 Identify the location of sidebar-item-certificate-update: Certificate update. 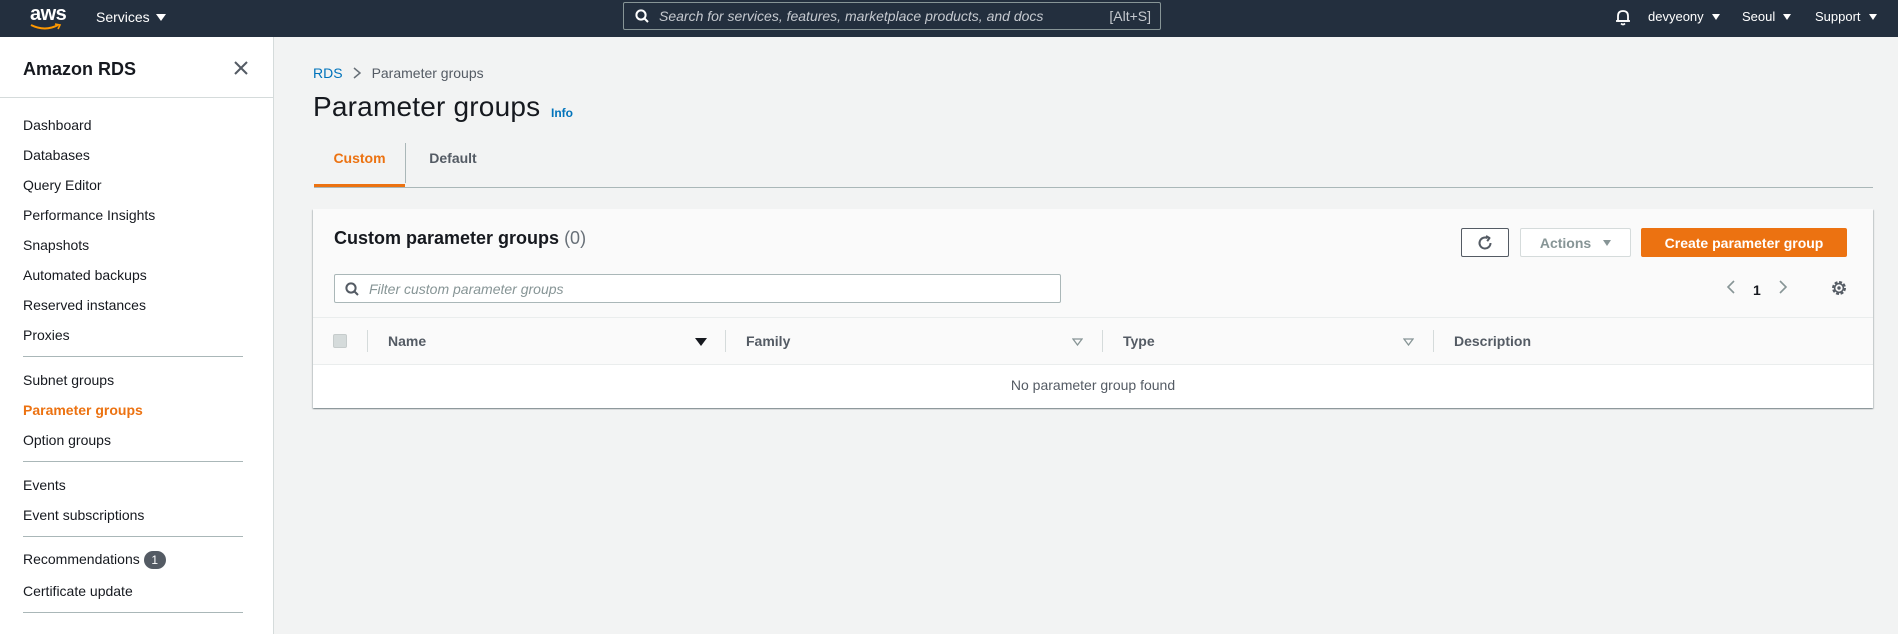
(78, 591).